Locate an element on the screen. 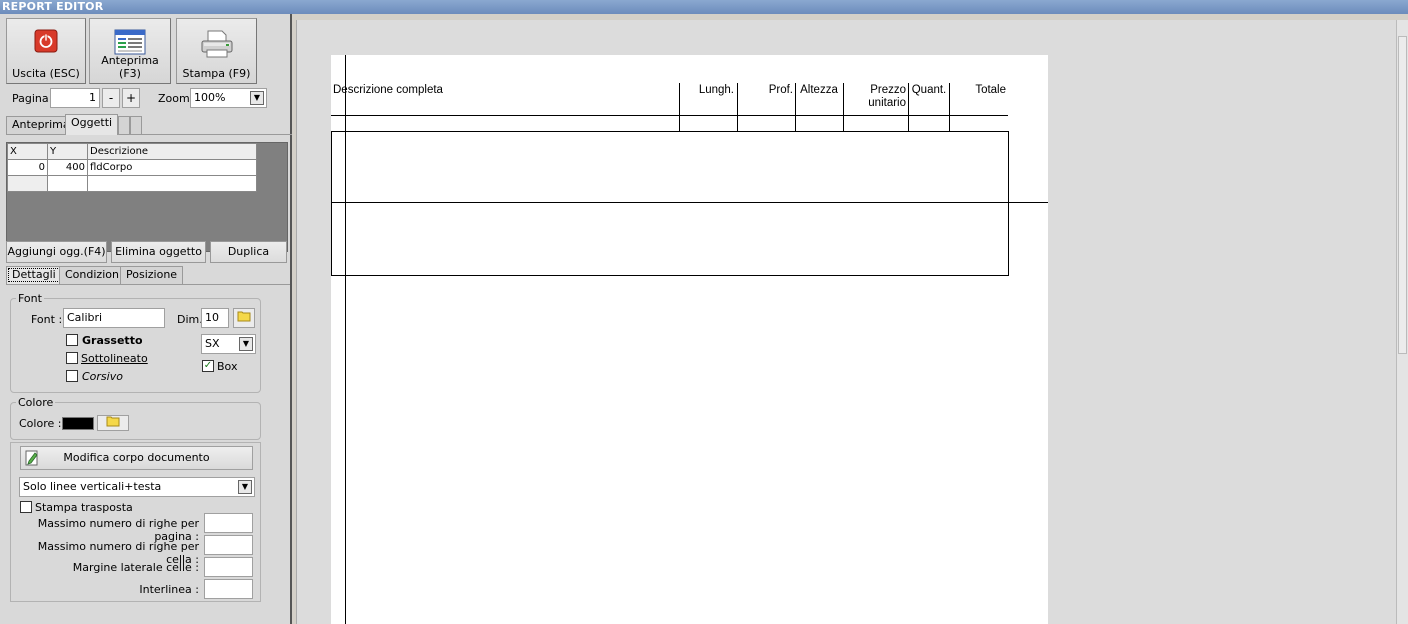 The width and height of the screenshot is (1408, 624). color-group-legend: Colore is located at coordinates (36, 402).